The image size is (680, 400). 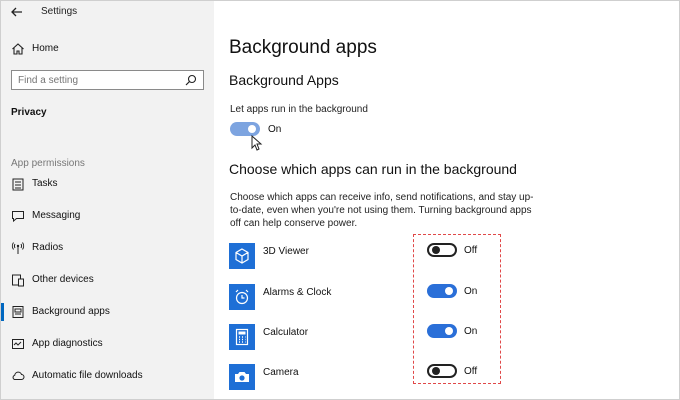 I want to click on highlight-box, so click(x=457, y=309).